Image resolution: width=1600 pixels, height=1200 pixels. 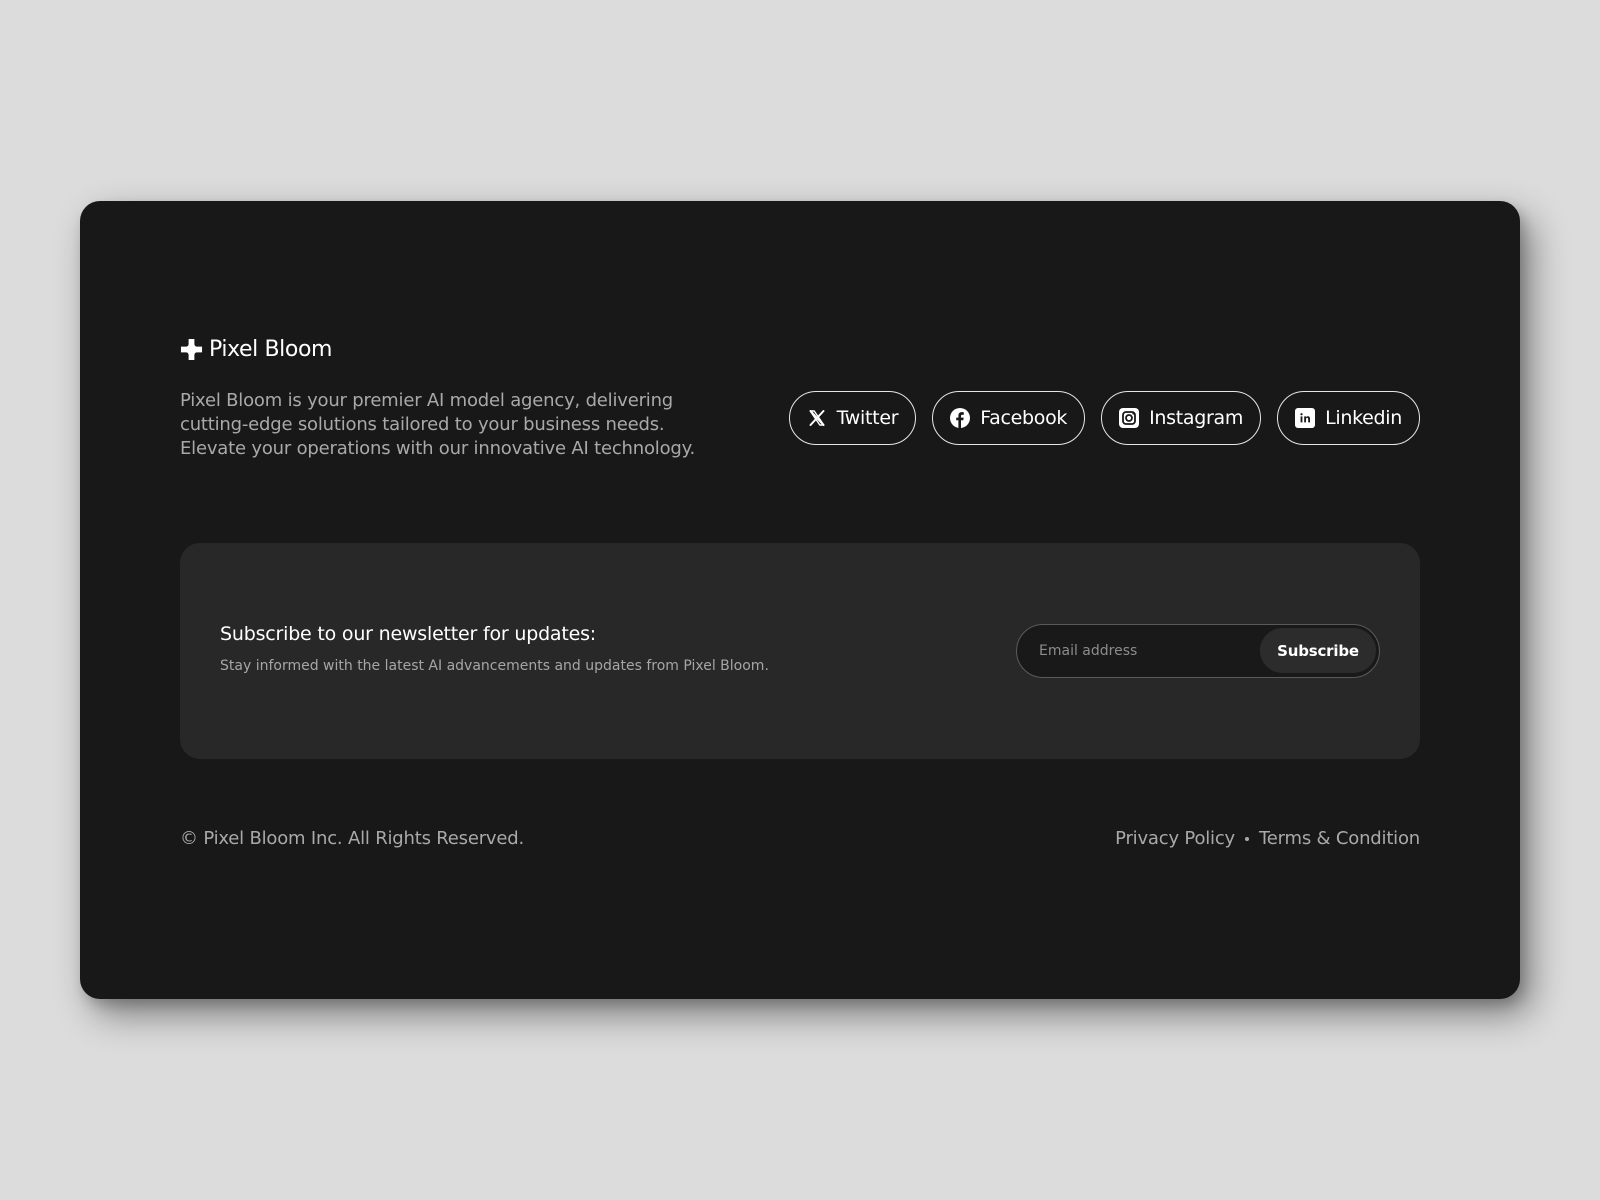 I want to click on copyright-text: © Pixel Bloom Inc. All Rights Reserved., so click(x=352, y=838).